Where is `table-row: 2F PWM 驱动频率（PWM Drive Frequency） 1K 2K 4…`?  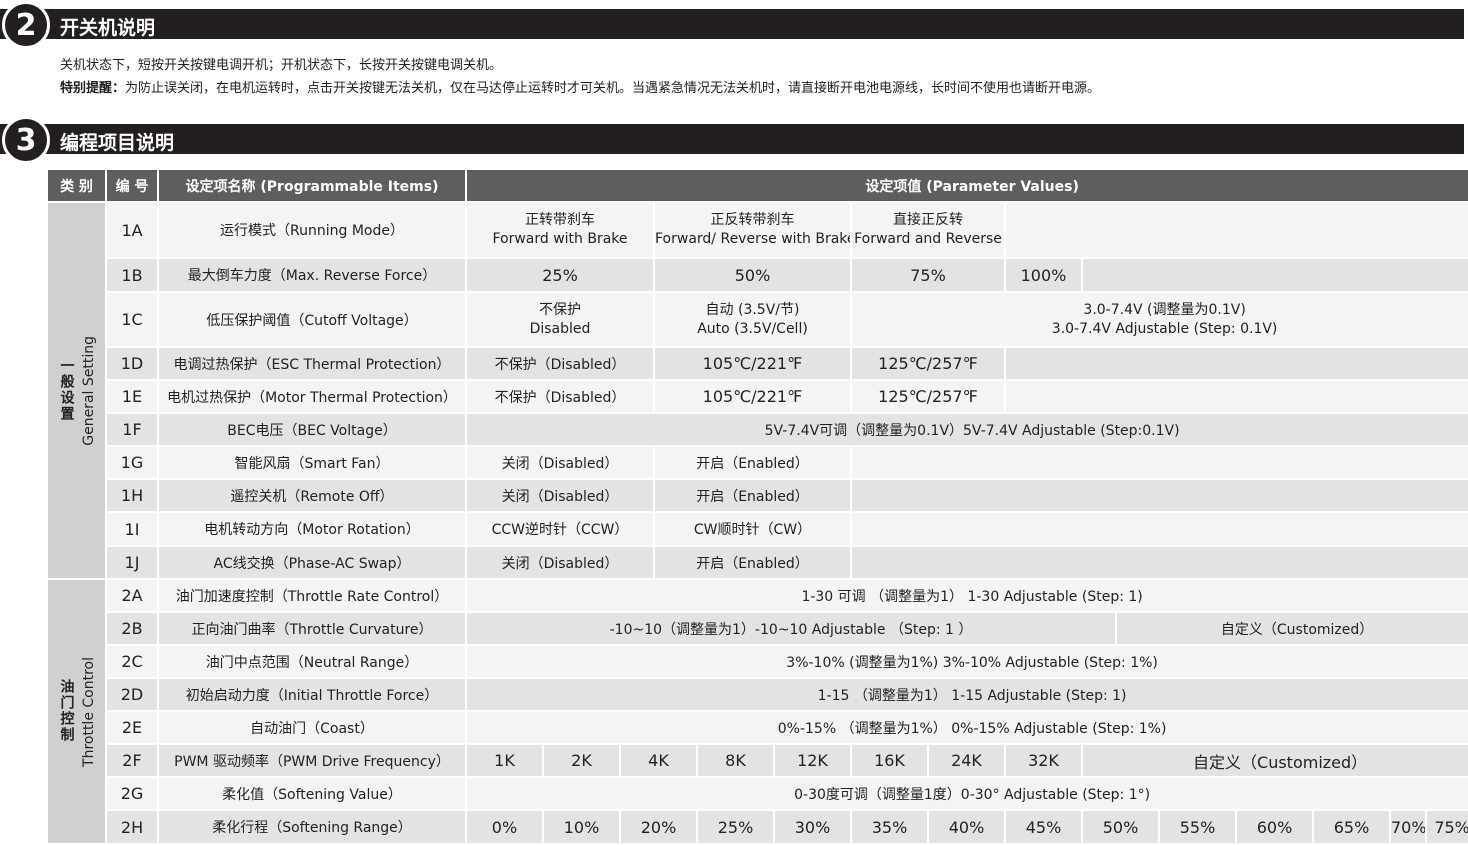
table-row: 2F PWM 驱动频率（PWM Drive Frequency） 1K 2K 4… is located at coordinates (758, 761).